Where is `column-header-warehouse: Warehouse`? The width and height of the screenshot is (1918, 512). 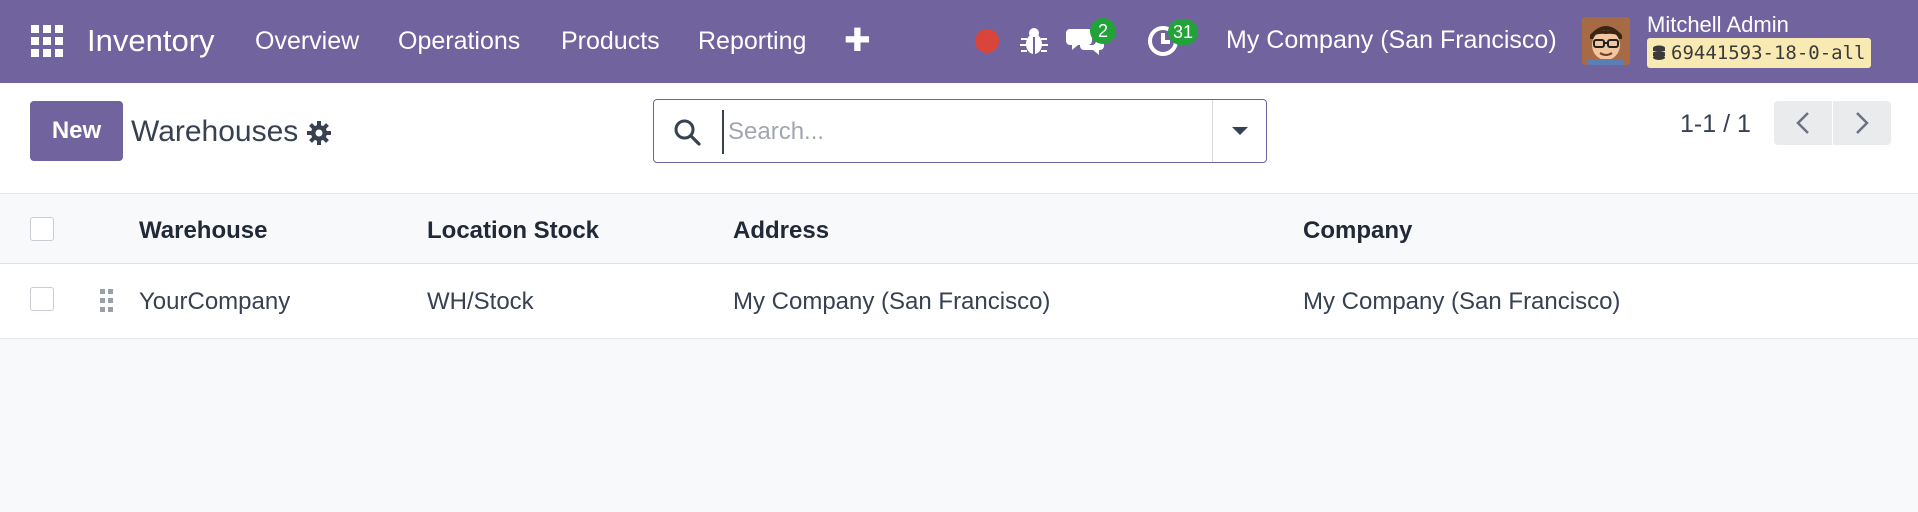 column-header-warehouse: Warehouse is located at coordinates (203, 231).